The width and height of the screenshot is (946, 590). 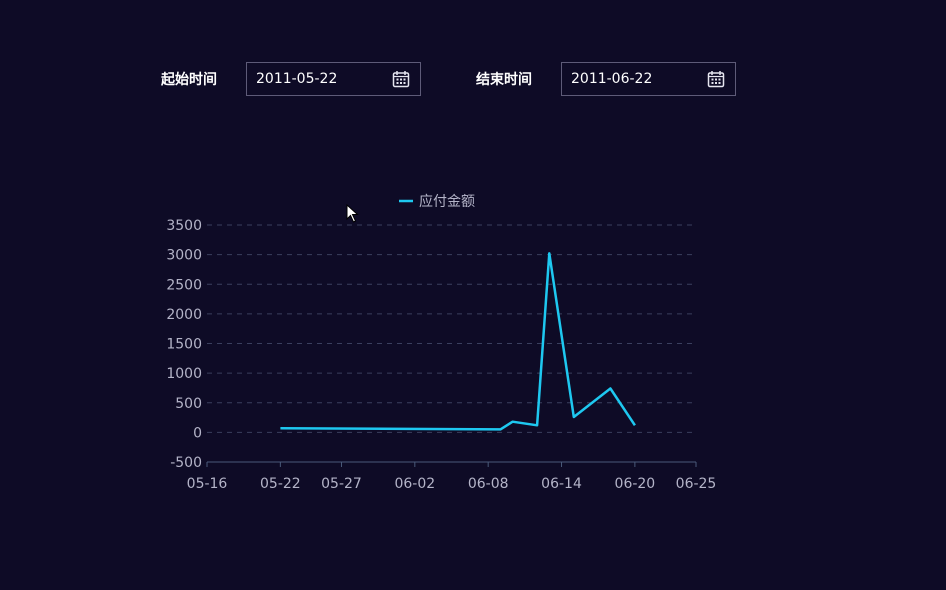 What do you see at coordinates (353, 215) in the screenshot?
I see `mouse-cursor-icon` at bounding box center [353, 215].